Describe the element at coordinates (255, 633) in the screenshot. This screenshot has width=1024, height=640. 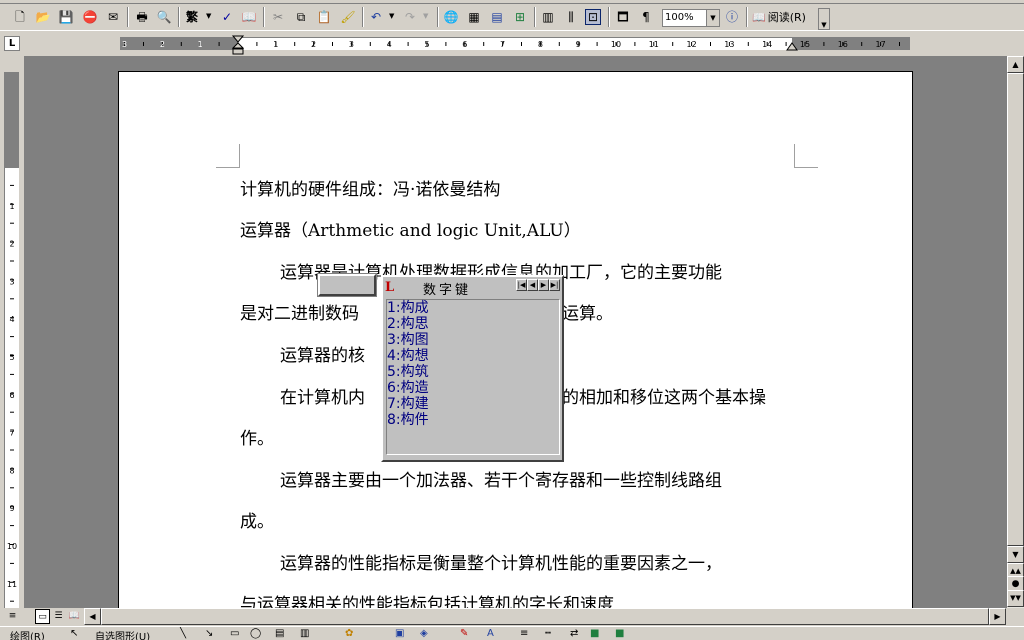
I see `oval-icon: ◯` at that location.